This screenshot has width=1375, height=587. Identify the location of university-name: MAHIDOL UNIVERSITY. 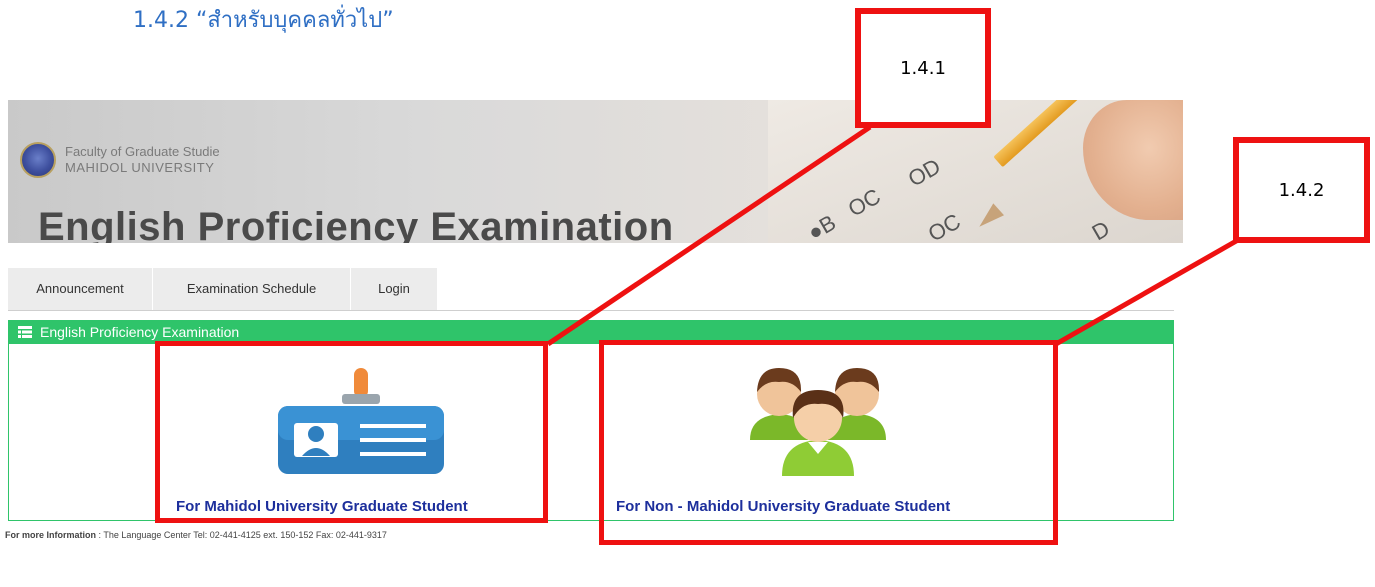
(140, 167).